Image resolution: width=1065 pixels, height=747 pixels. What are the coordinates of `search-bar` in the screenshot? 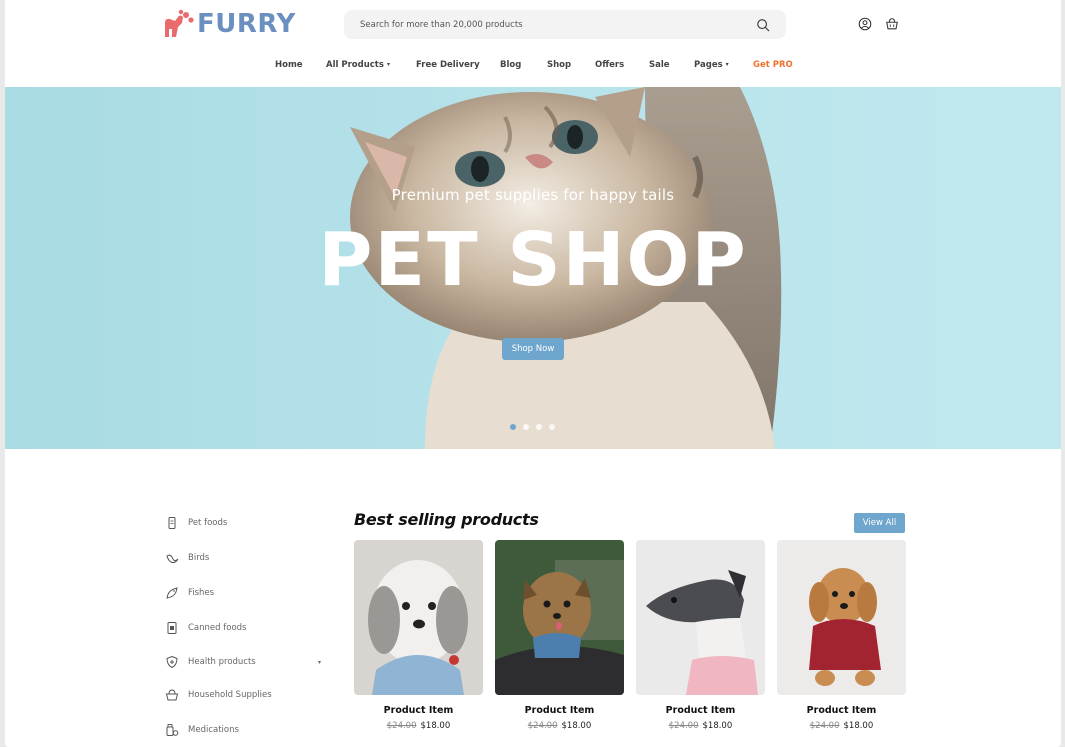 It's located at (565, 24).